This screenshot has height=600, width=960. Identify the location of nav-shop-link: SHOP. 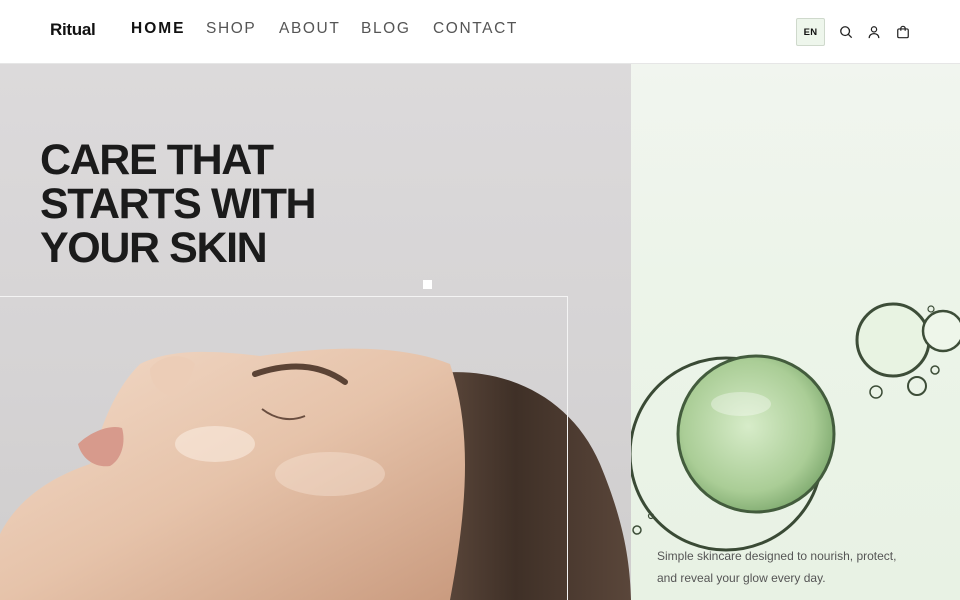
(242, 29).